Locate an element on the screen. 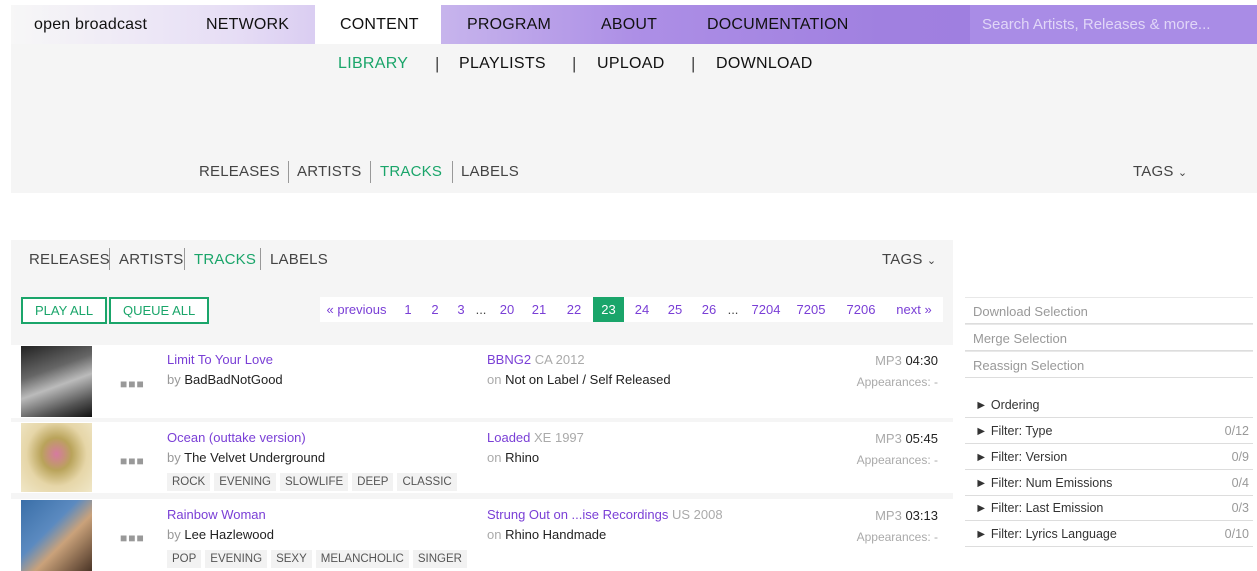 Image resolution: width=1257 pixels, height=571 pixels. tag: DEEP is located at coordinates (373, 482).